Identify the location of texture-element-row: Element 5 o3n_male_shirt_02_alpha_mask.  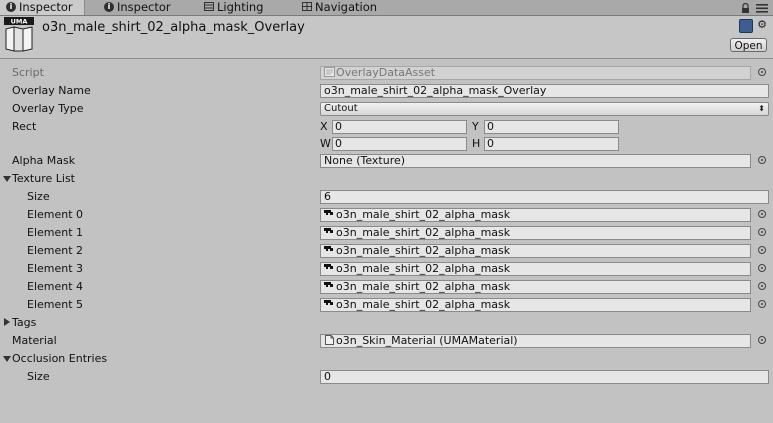
(386, 305).